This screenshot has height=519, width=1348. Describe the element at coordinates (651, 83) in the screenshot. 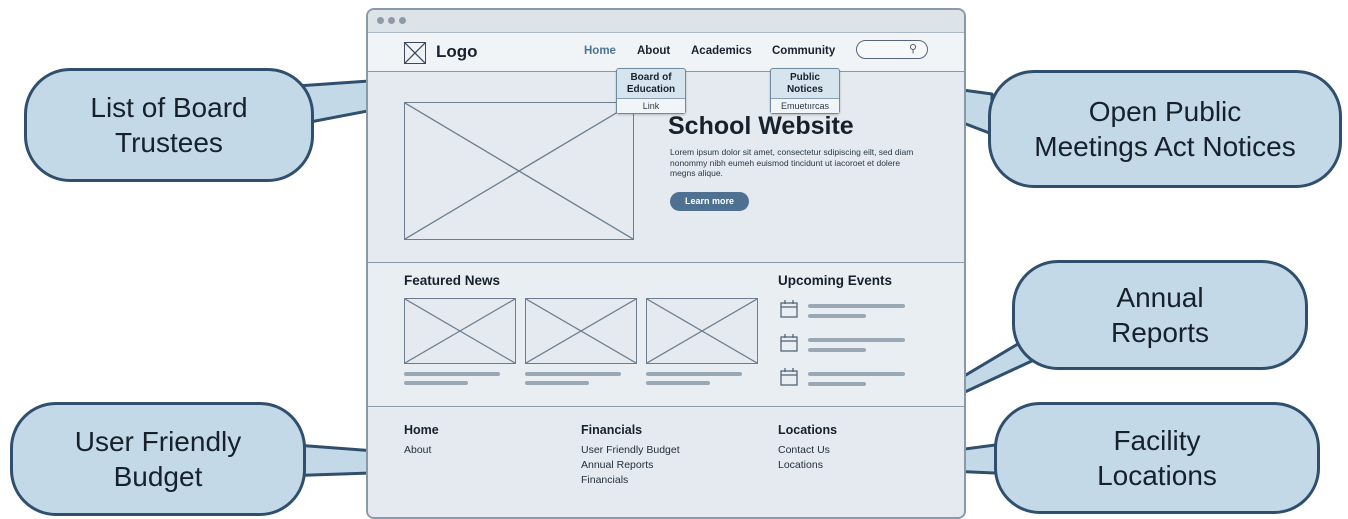

I see `dropdown-board-of-education: Board of Education` at that location.